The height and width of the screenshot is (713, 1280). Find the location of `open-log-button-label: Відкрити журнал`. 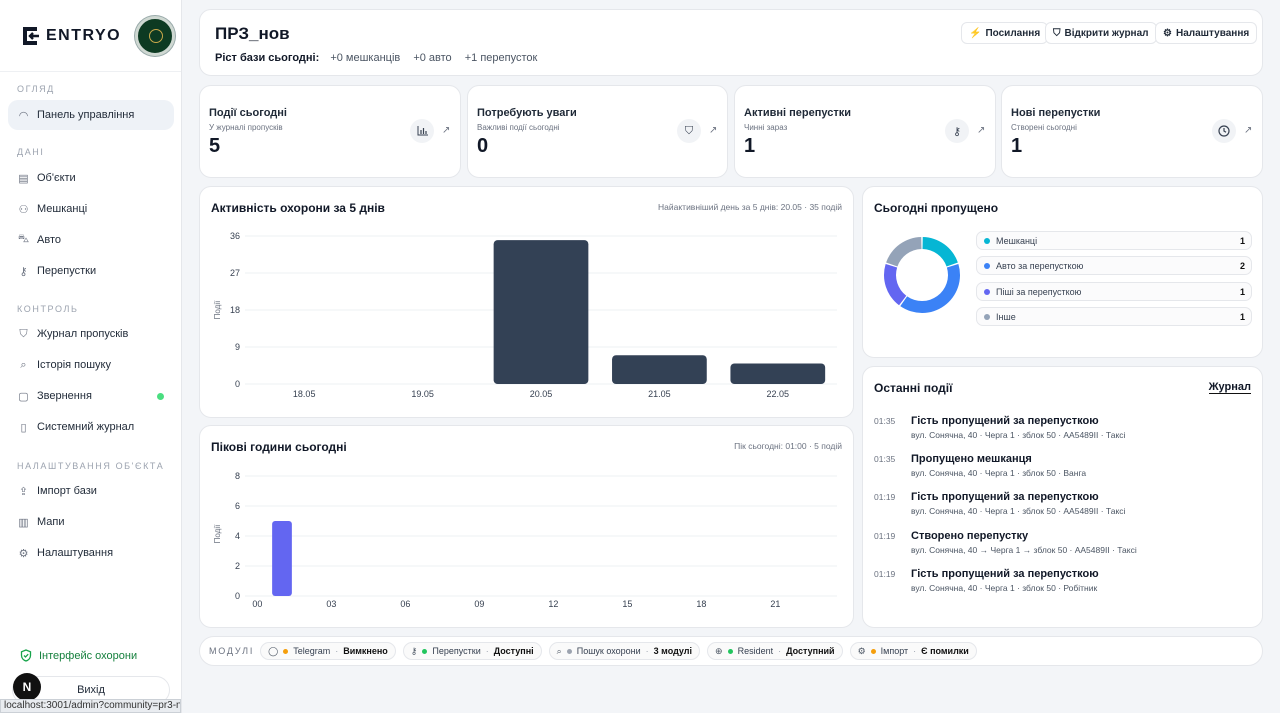

open-log-button-label: Відкрити журнал is located at coordinates (1106, 33).